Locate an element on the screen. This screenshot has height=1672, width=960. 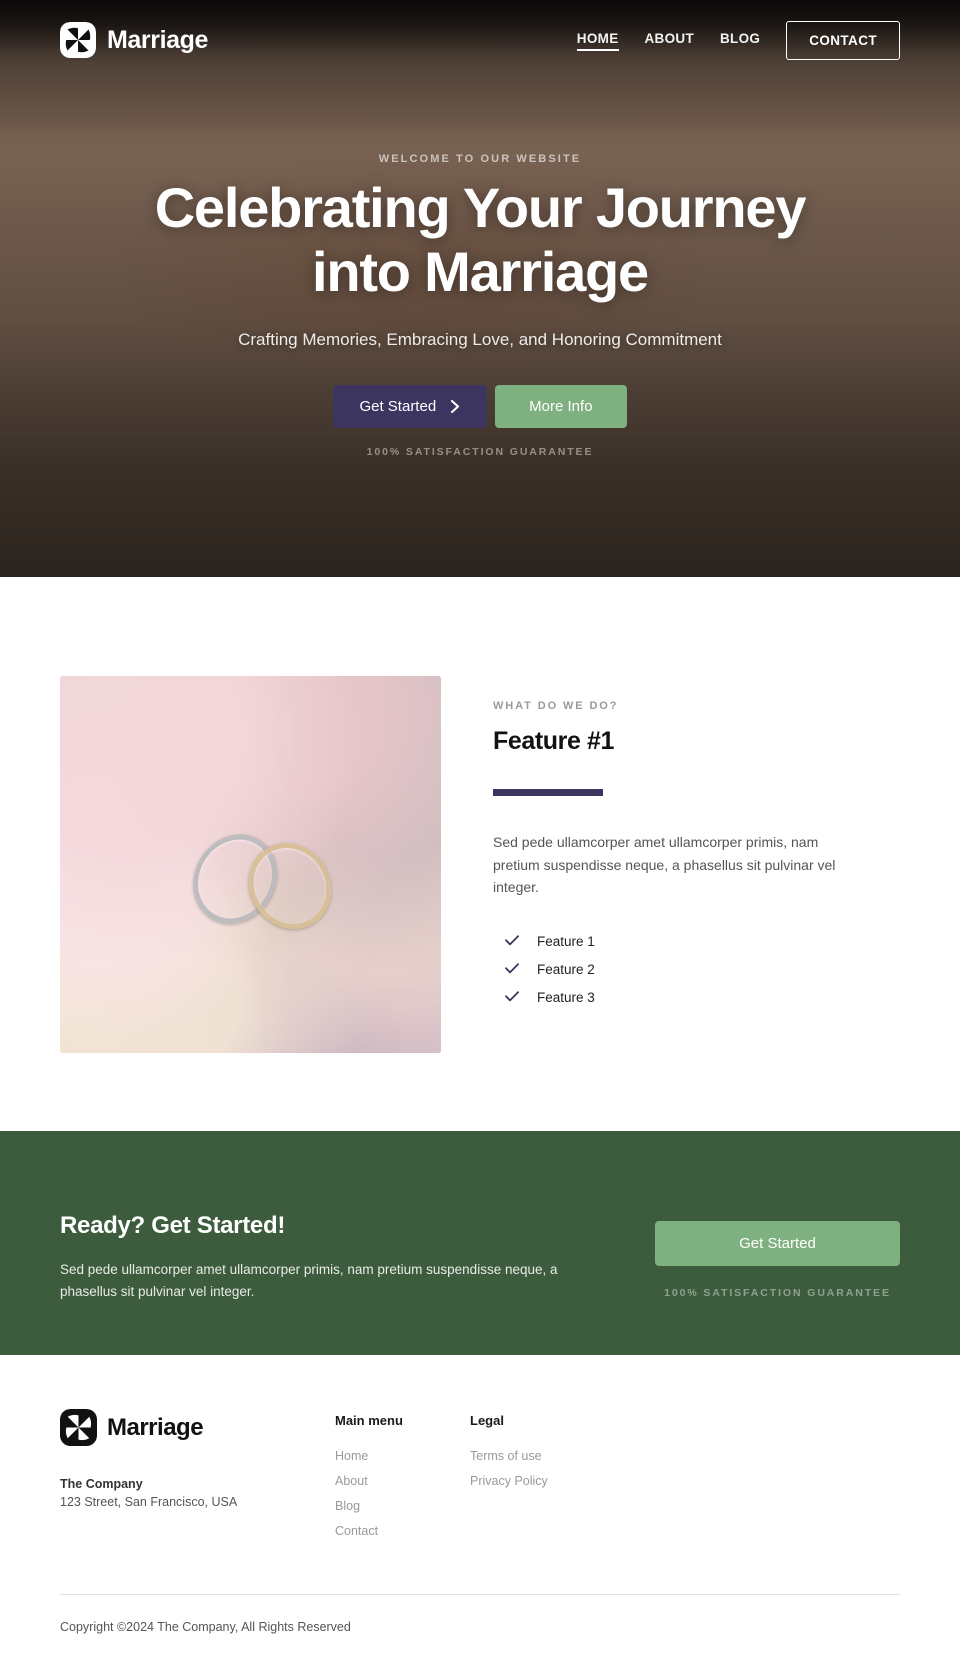
footer-link-privacy: Privacy Policy is located at coordinates (537, 1481).